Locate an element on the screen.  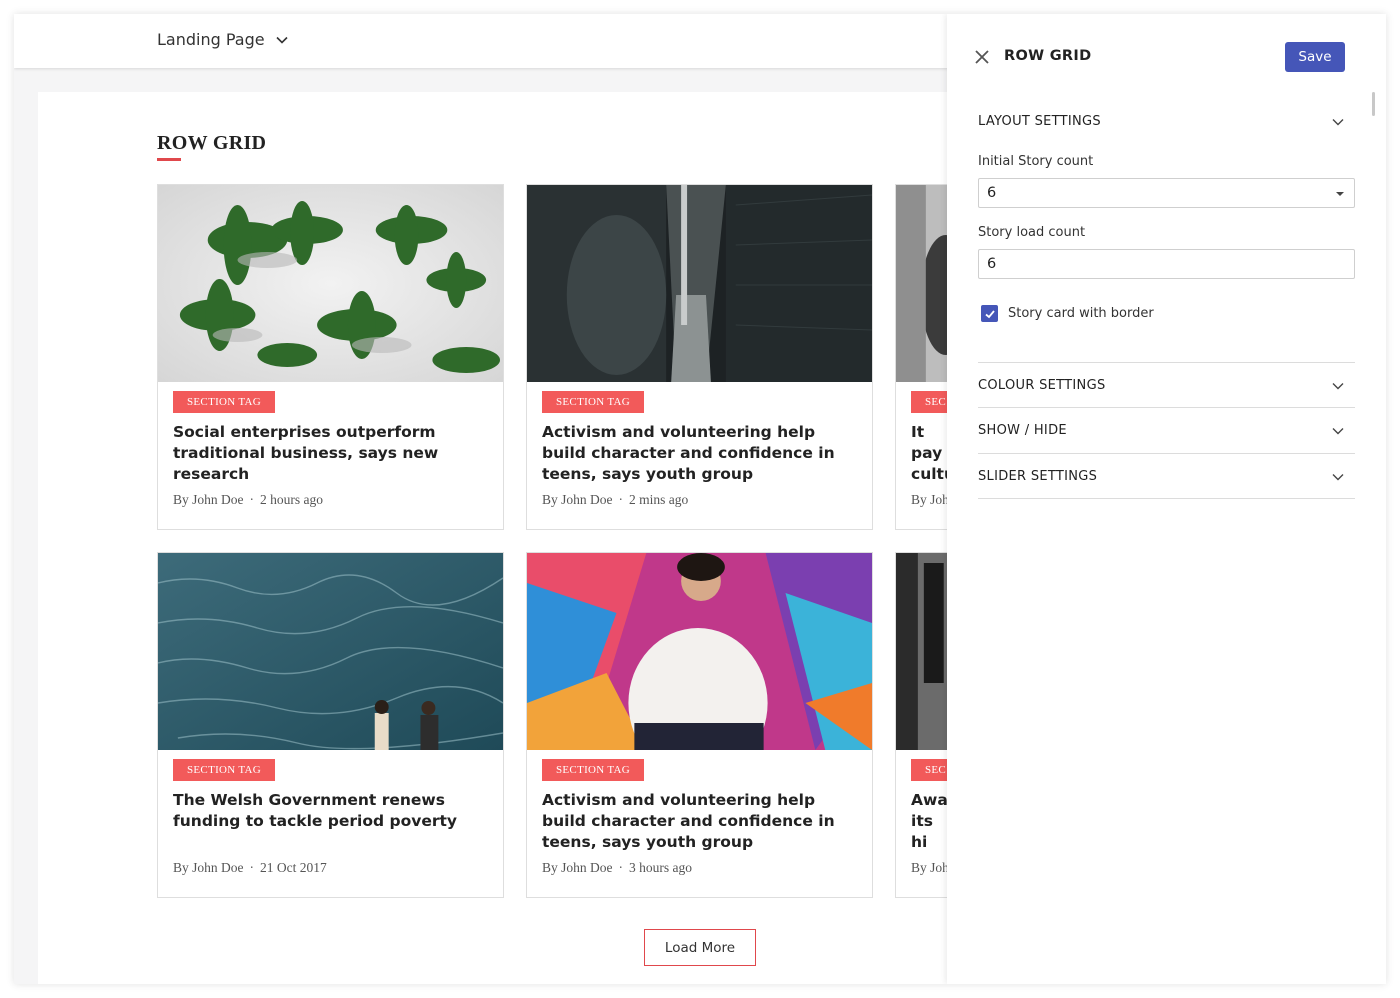
accordion-label: LAYOUT SETTINGS is located at coordinates (1039, 121).